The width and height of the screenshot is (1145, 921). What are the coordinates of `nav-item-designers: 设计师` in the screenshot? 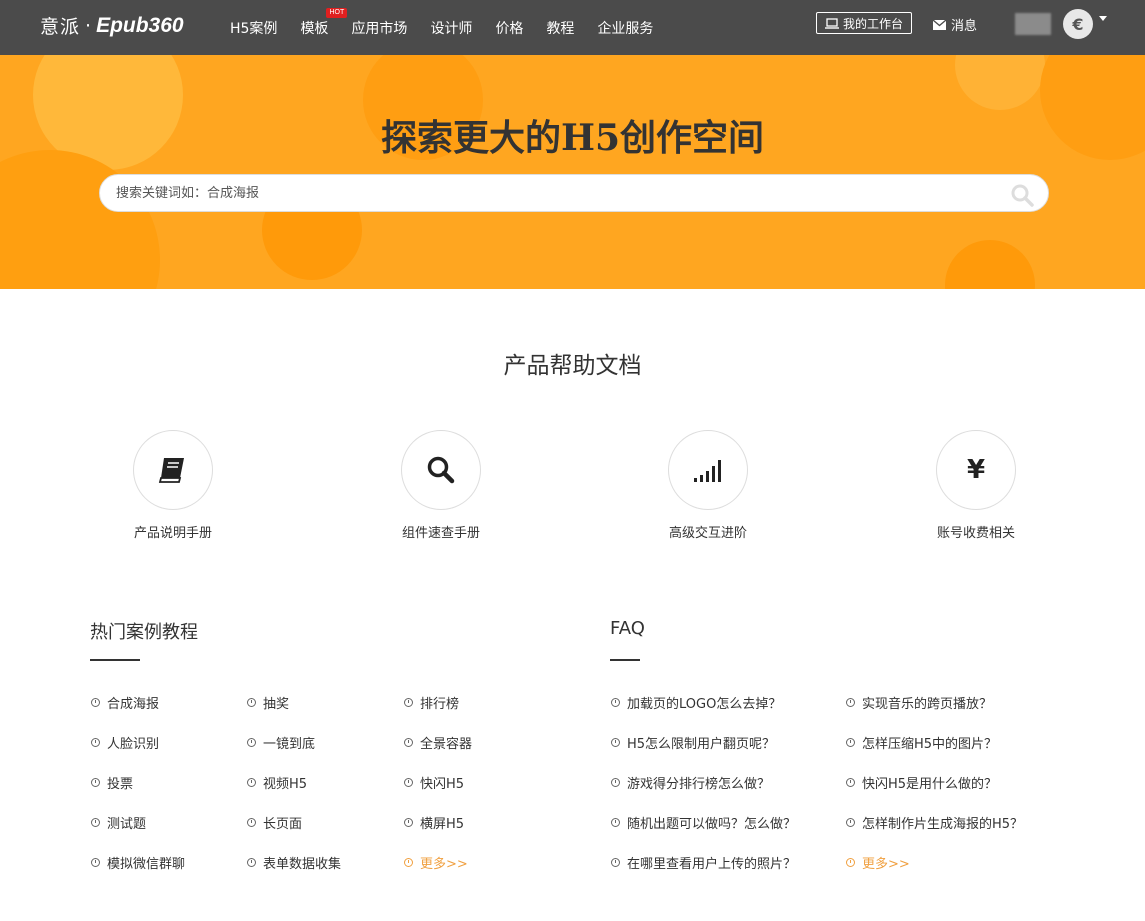 It's located at (451, 28).